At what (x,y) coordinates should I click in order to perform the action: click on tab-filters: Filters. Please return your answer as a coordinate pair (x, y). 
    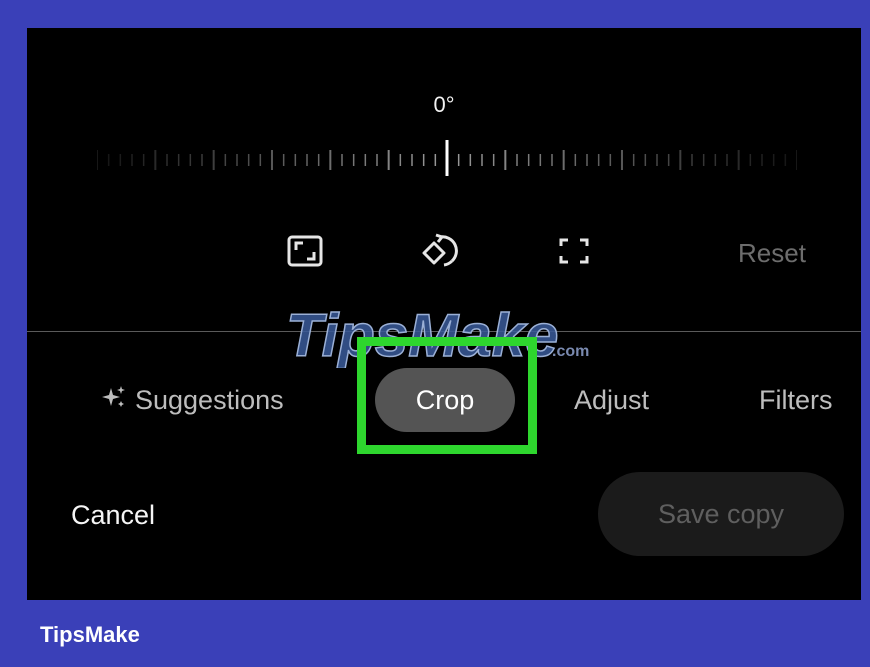
    Looking at the image, I should click on (796, 400).